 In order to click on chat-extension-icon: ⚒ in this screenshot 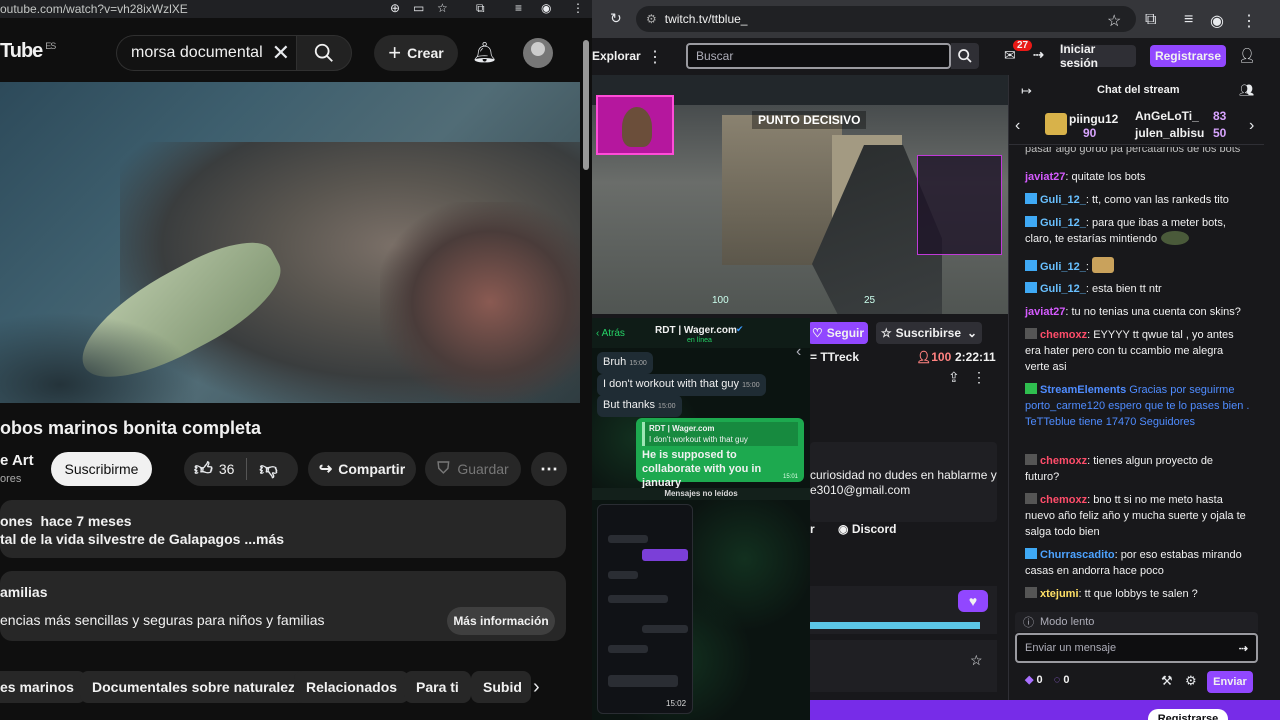, I will do `click(1167, 681)`.